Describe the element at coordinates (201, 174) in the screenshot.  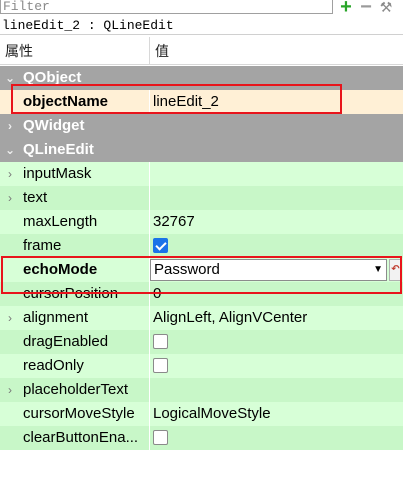
I see `property-row-inputmask: › inputMask` at that location.